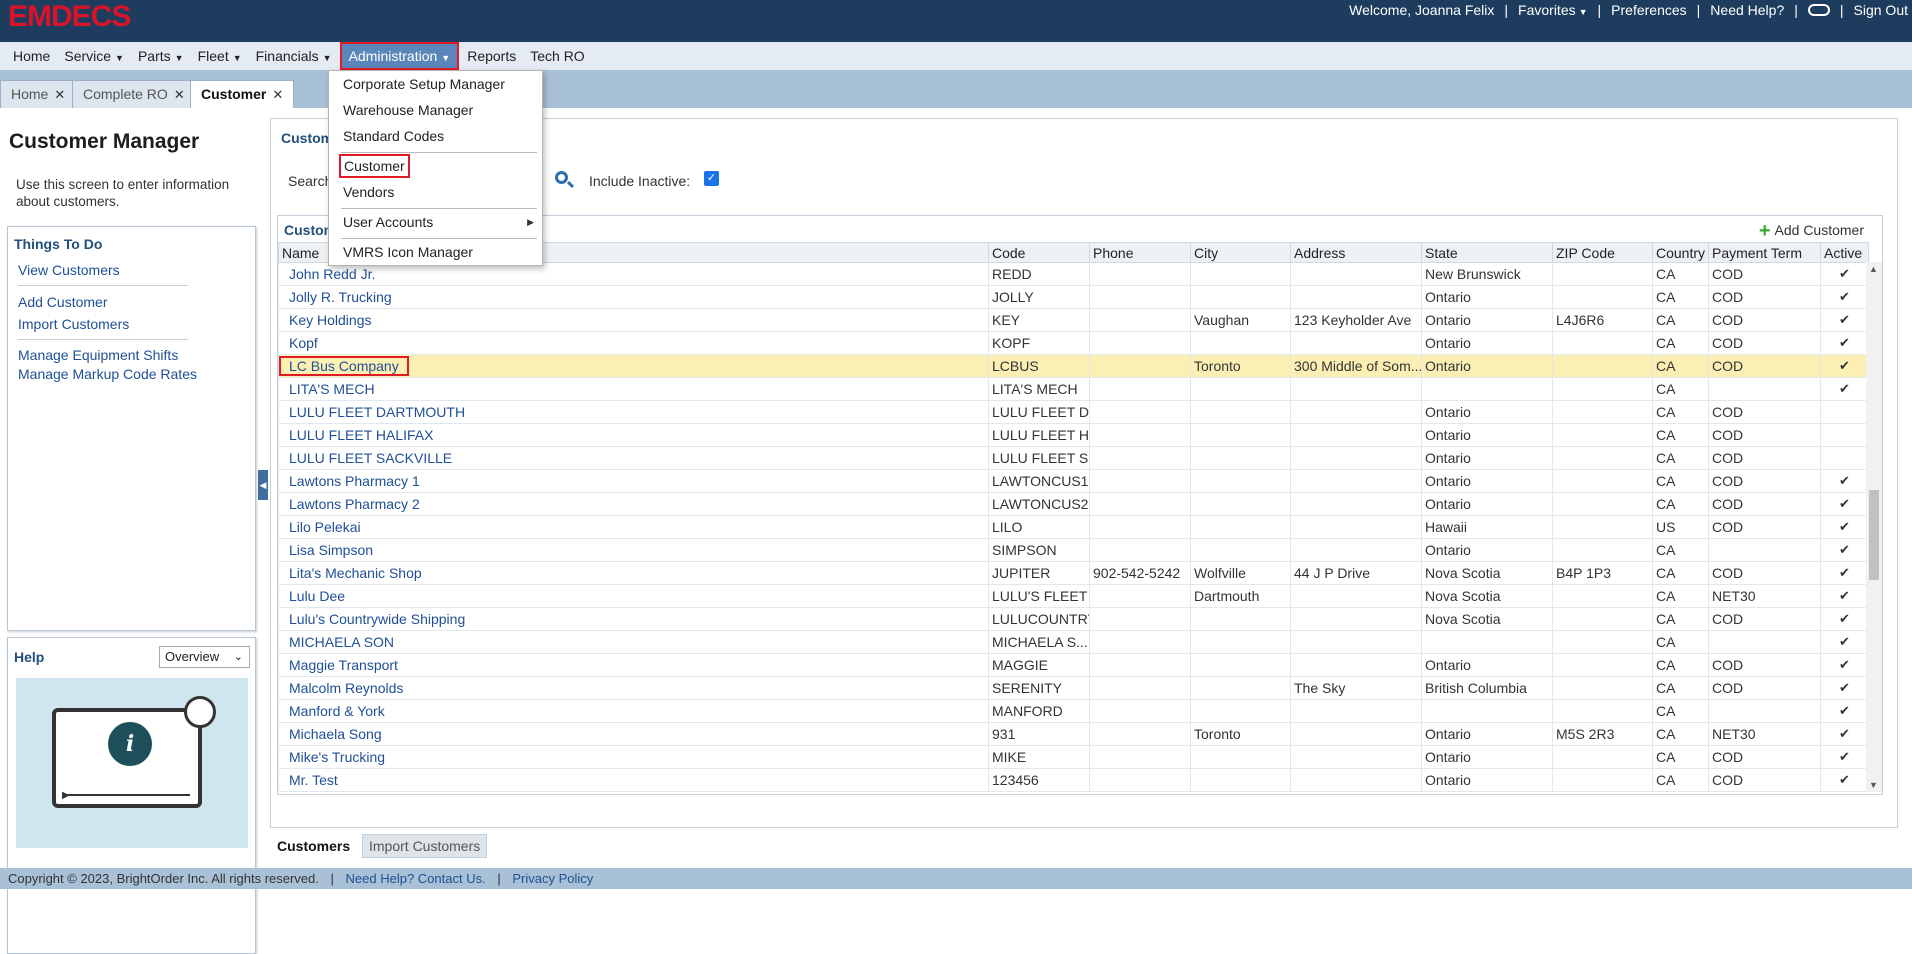 The image size is (1912, 954). I want to click on table-row: MICHAELA SON MICHAELA S... CA ✔, so click(1073, 642).